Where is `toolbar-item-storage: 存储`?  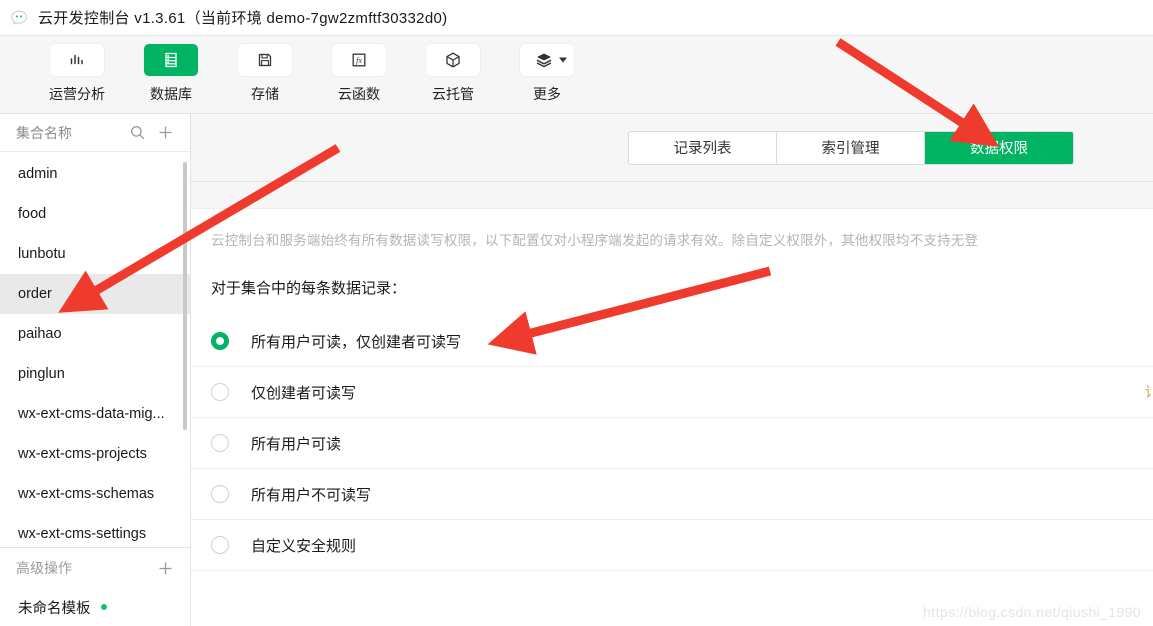
toolbar-item-storage: 存储 is located at coordinates (265, 74).